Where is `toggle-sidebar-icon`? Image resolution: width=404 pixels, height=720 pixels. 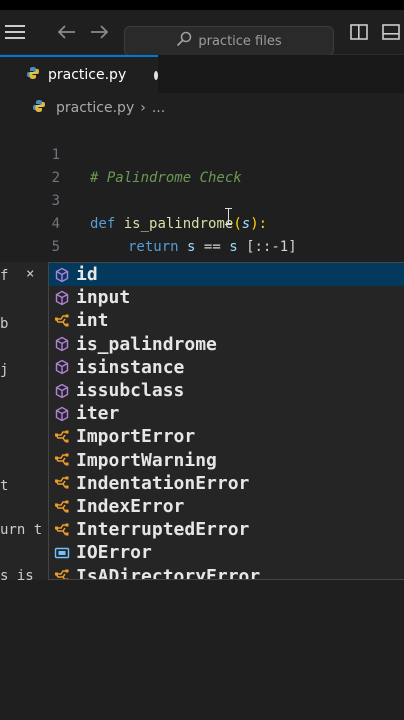 toggle-sidebar-icon is located at coordinates (359, 32).